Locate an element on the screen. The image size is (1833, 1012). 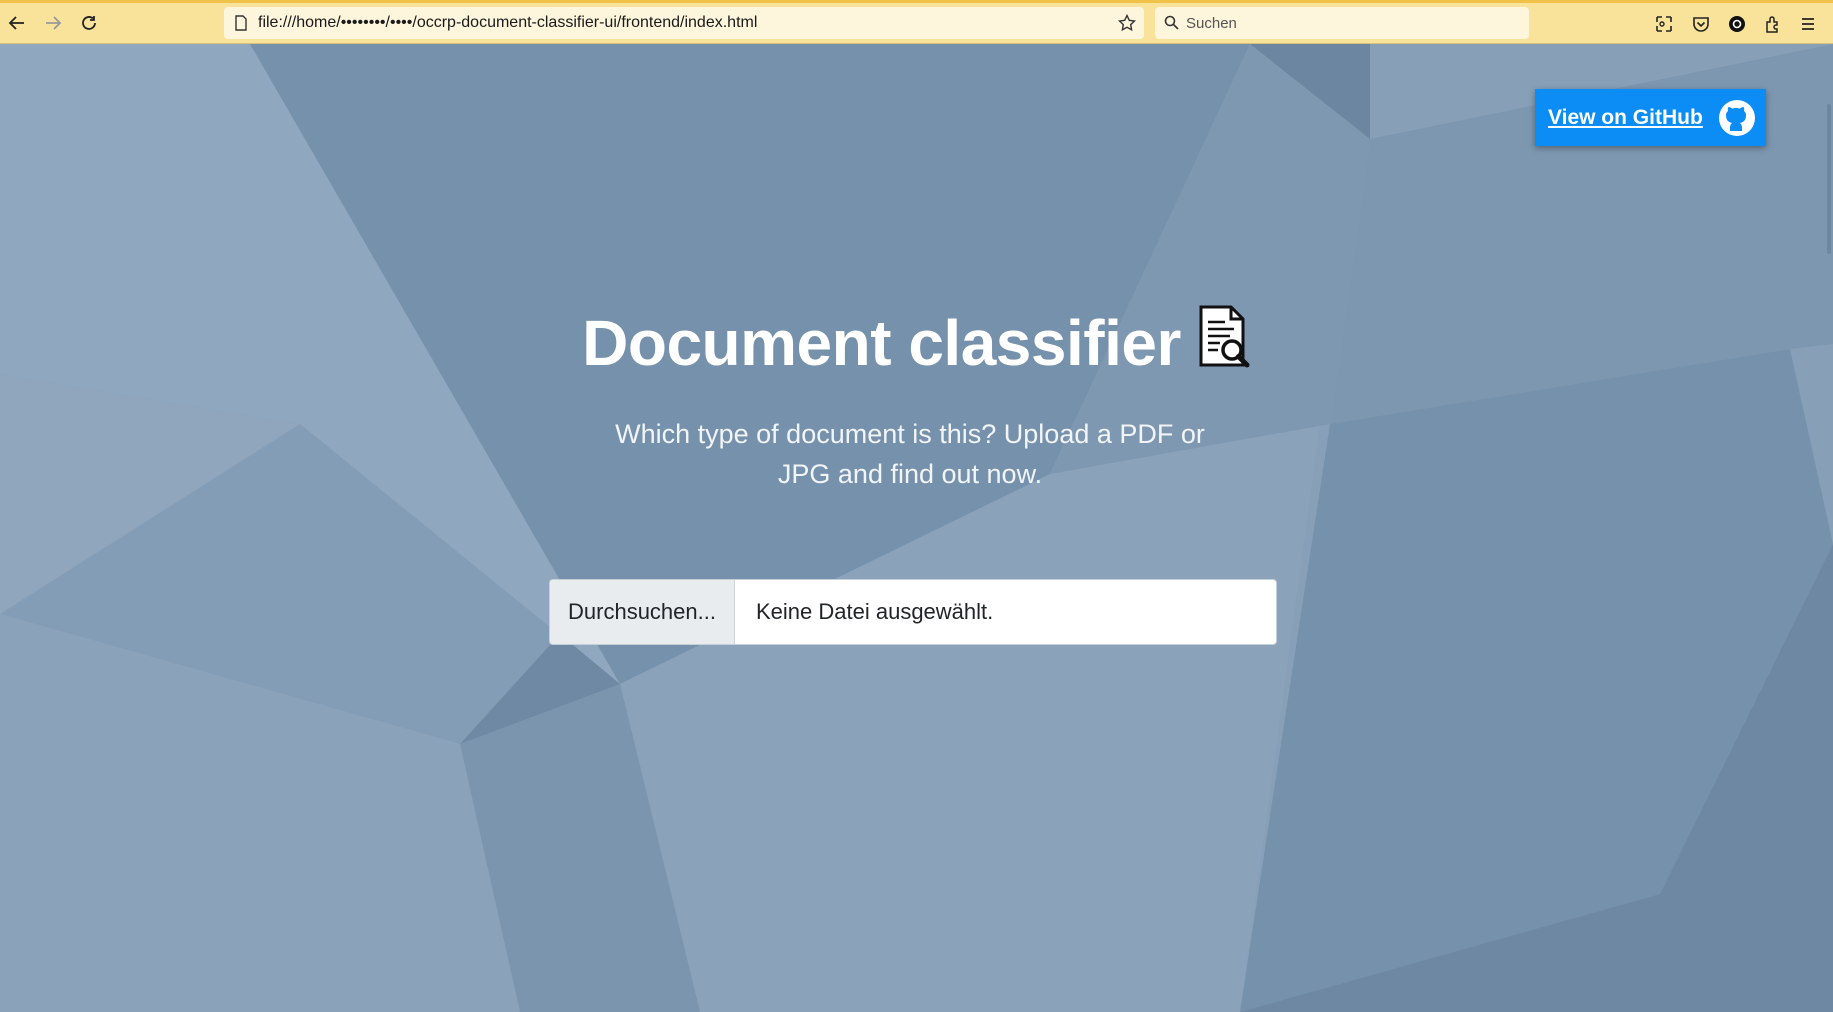
selected-file-name: Keine Datei ausgewählt. is located at coordinates (875, 611).